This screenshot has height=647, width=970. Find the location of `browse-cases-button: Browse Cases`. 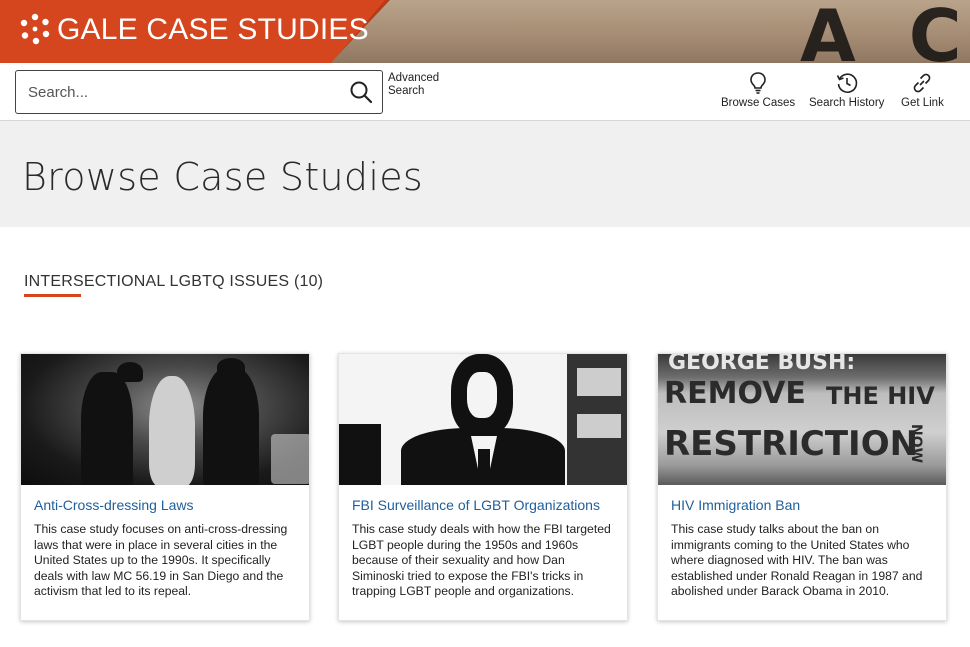

browse-cases-button: Browse Cases is located at coordinates (758, 90).